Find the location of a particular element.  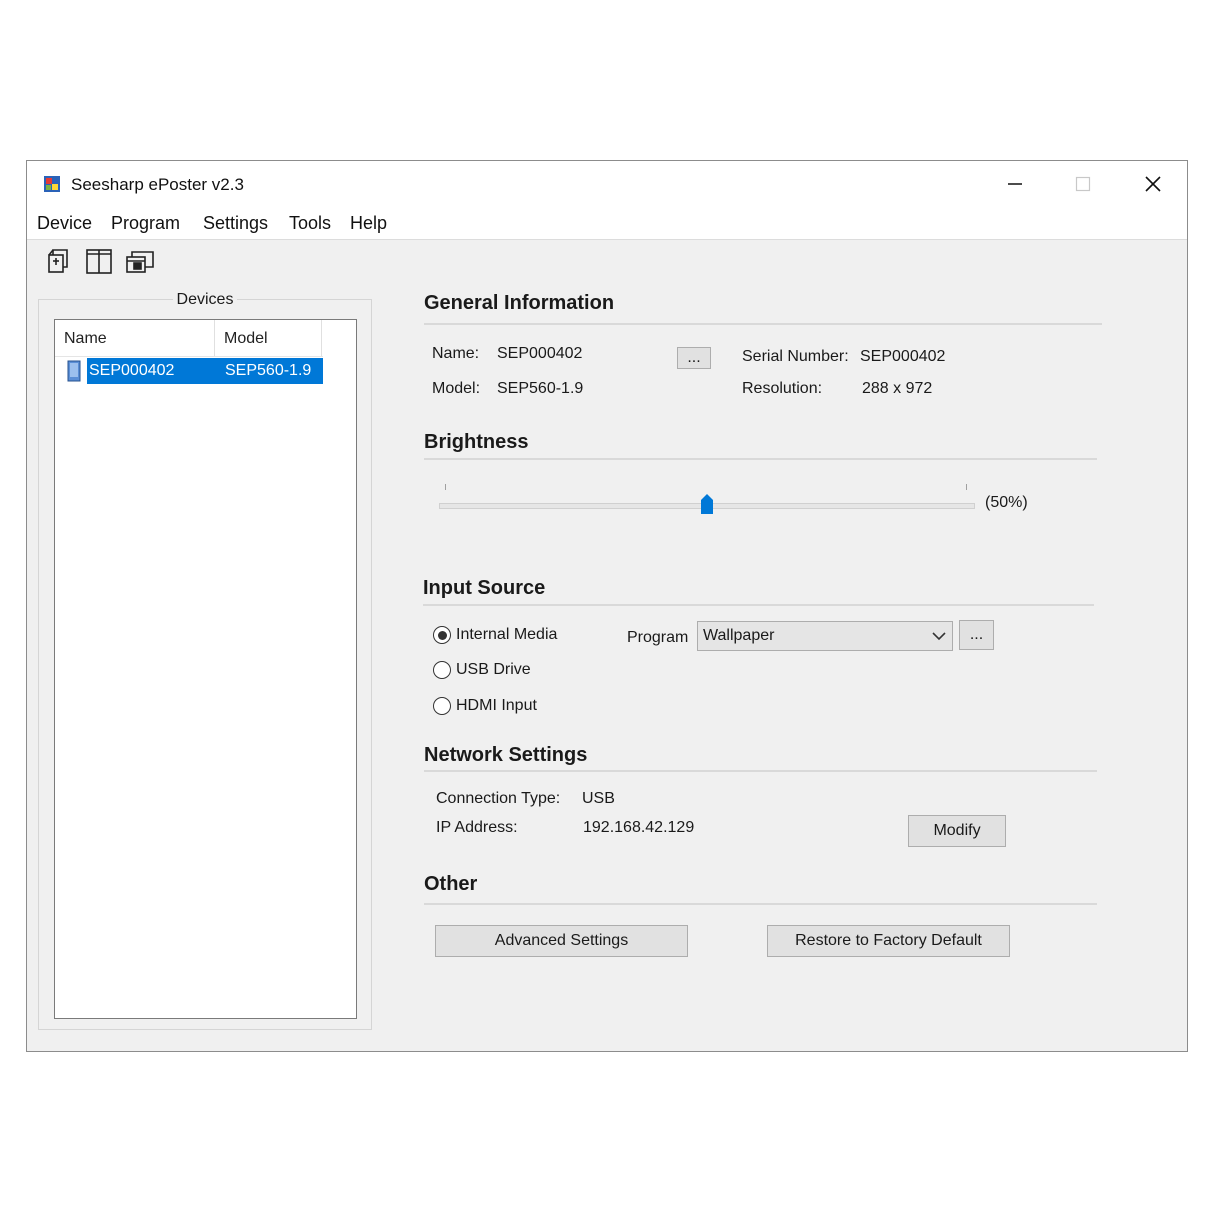

modify-button: Modify is located at coordinates (957, 831).